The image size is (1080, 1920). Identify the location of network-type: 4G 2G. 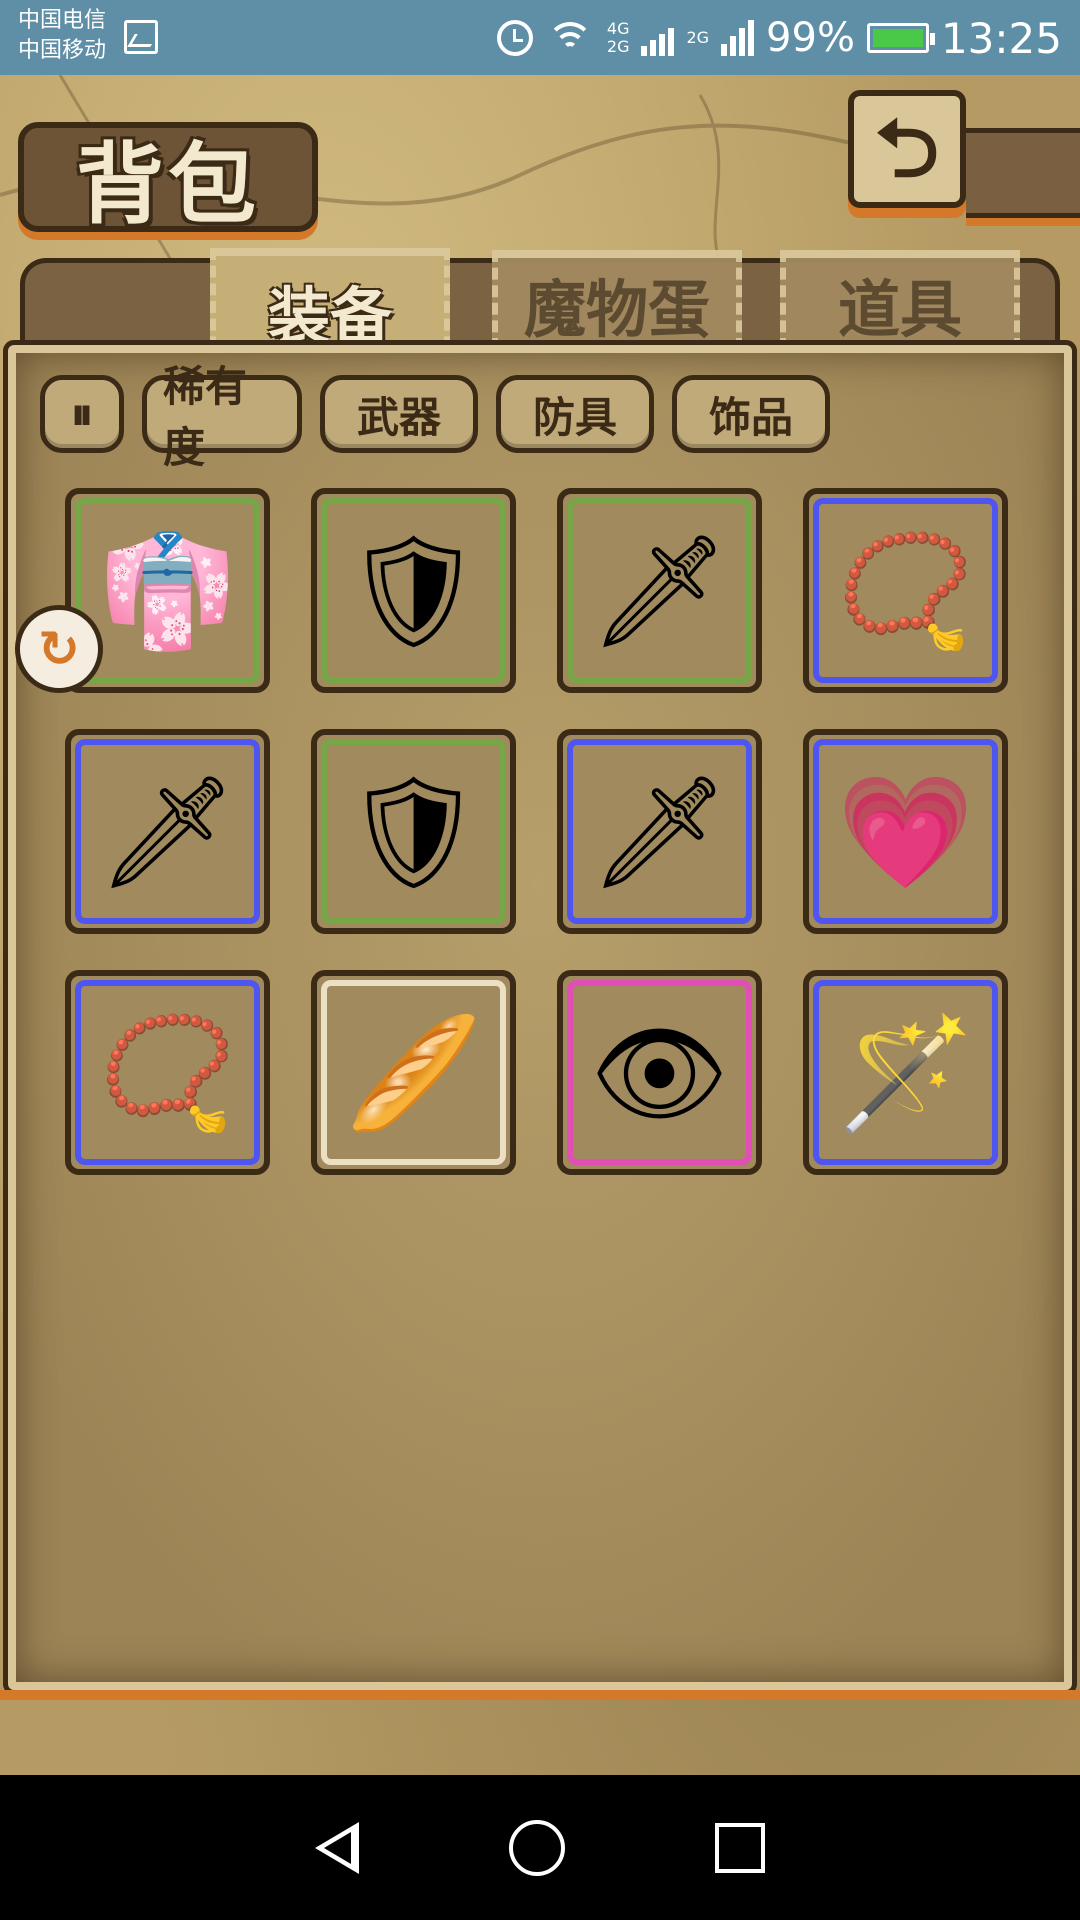
(618, 38).